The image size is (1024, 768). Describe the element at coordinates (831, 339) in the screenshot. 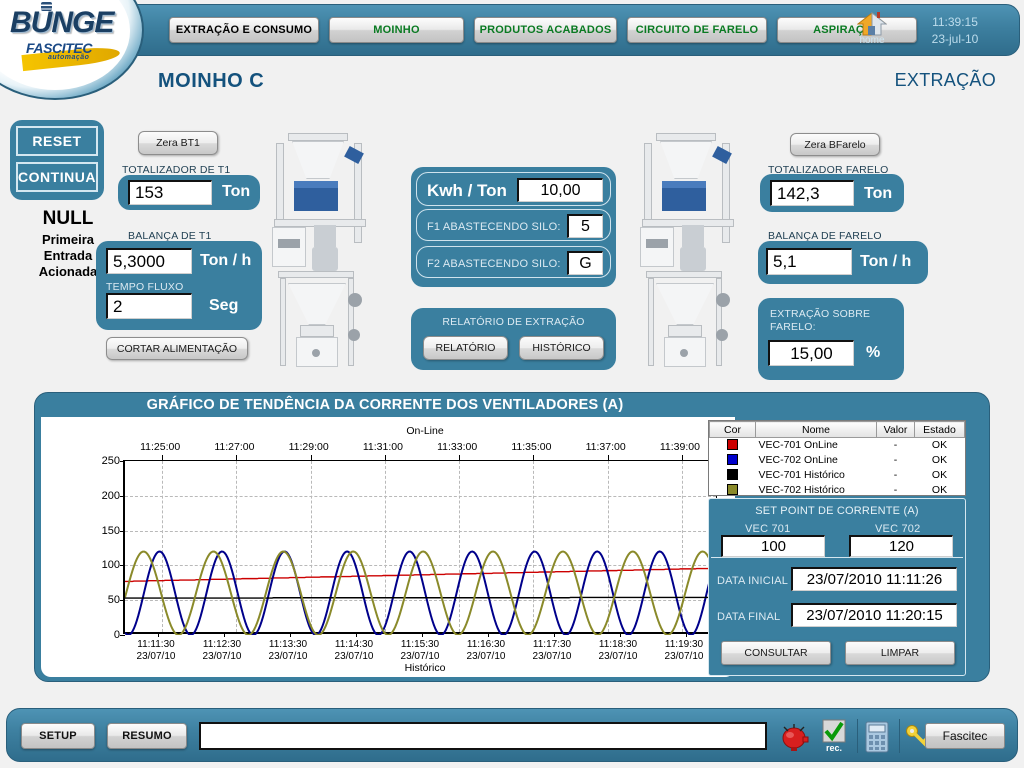

I see `extracao-sobre-farelo-panel: EXTRAÇÃO SOBRE FARELO: 15,00 %` at that location.